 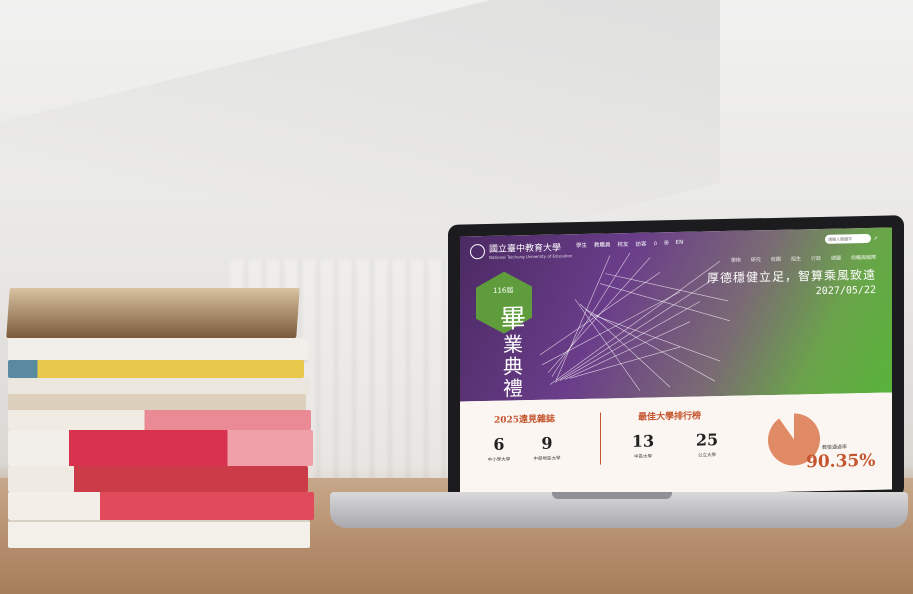 I want to click on subnav-item: 前瞻與國際, so click(x=863, y=258).